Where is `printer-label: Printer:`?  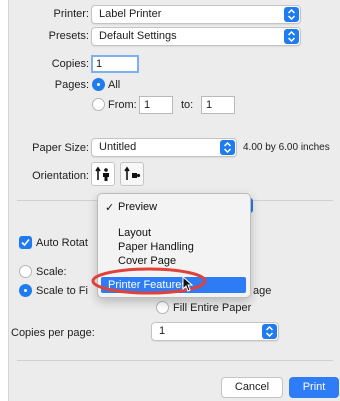 printer-label: Printer: is located at coordinates (71, 14).